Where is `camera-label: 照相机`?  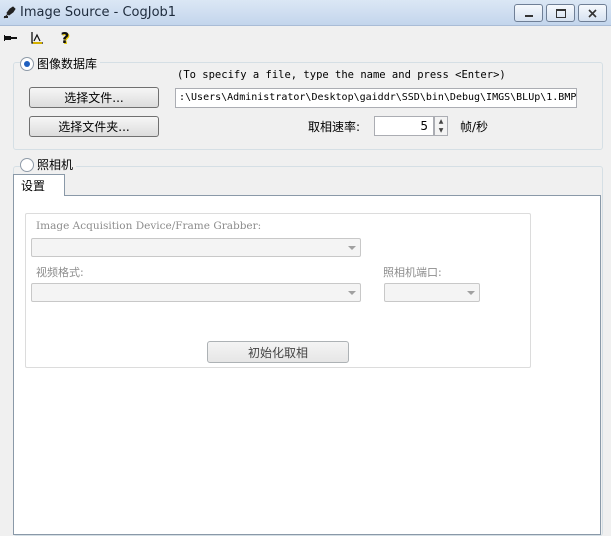 camera-label: 照相机 is located at coordinates (55, 164).